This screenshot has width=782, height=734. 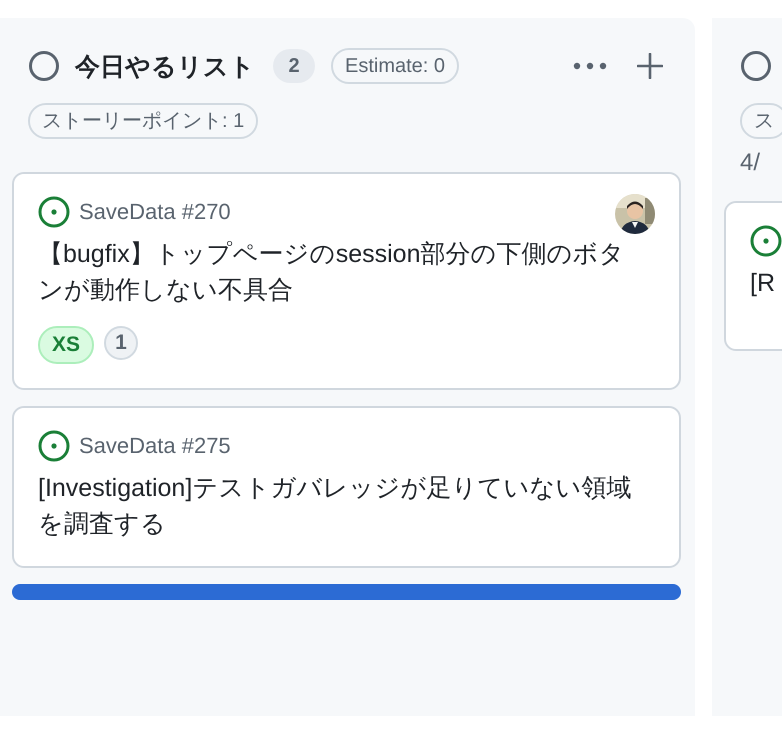 What do you see at coordinates (66, 345) in the screenshot?
I see `size-label: XS` at bounding box center [66, 345].